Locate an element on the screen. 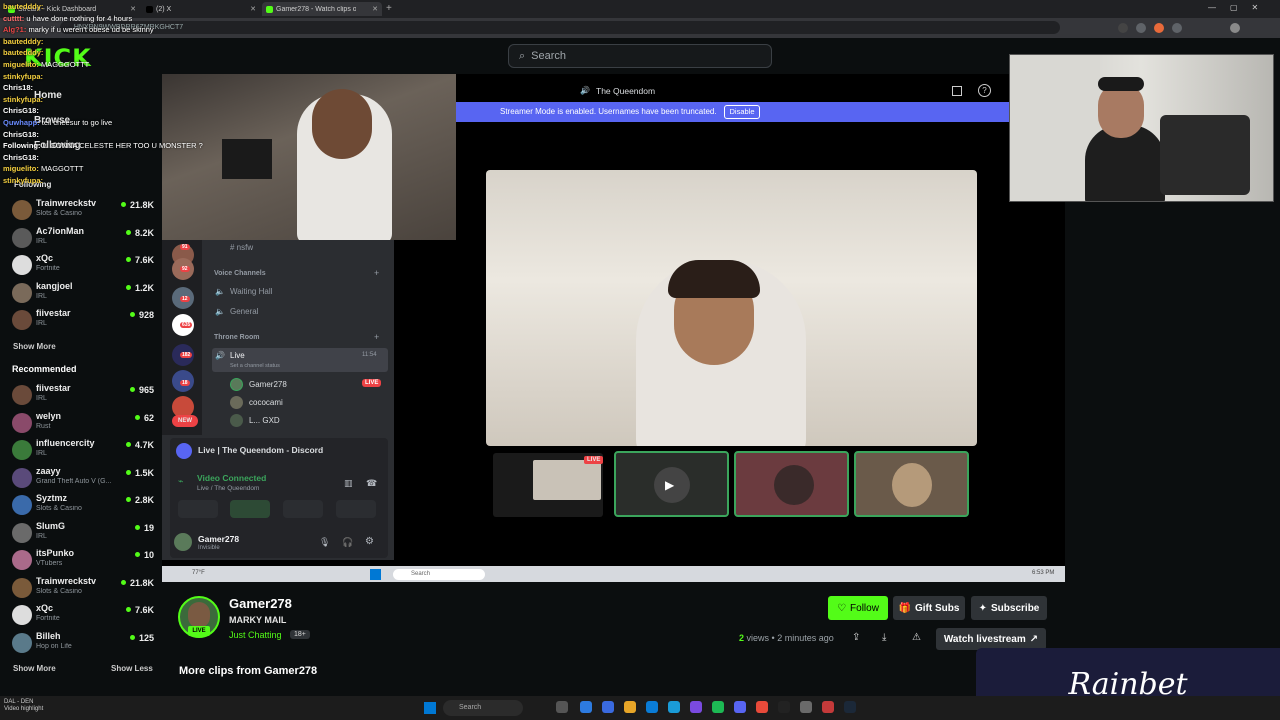  show-more-recommended-button: Show More is located at coordinates (34, 668).